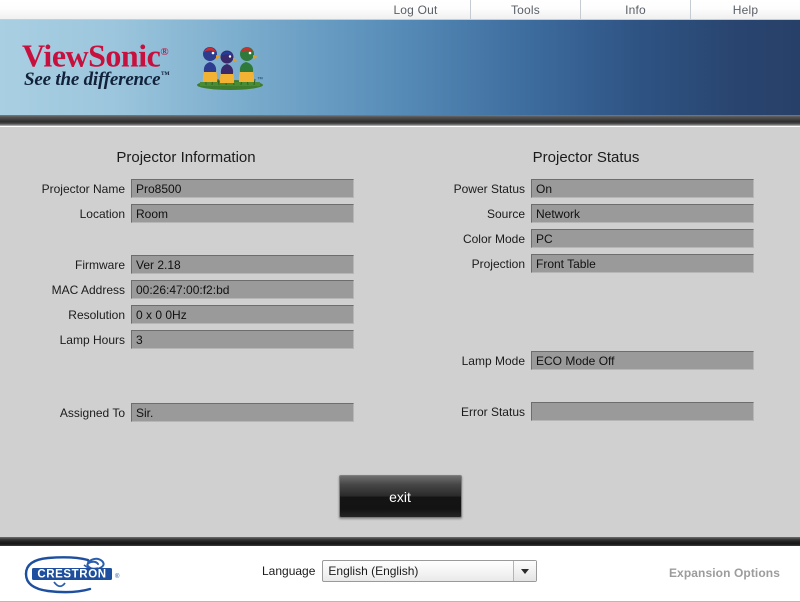  I want to click on projector-status-title: Projector Status, so click(586, 157).